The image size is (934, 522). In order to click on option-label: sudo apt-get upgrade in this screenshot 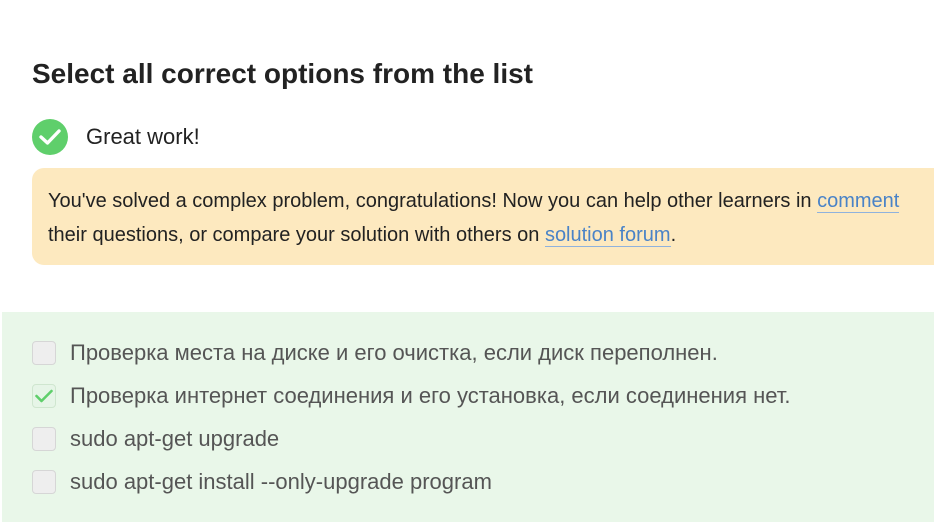, I will do `click(175, 438)`.